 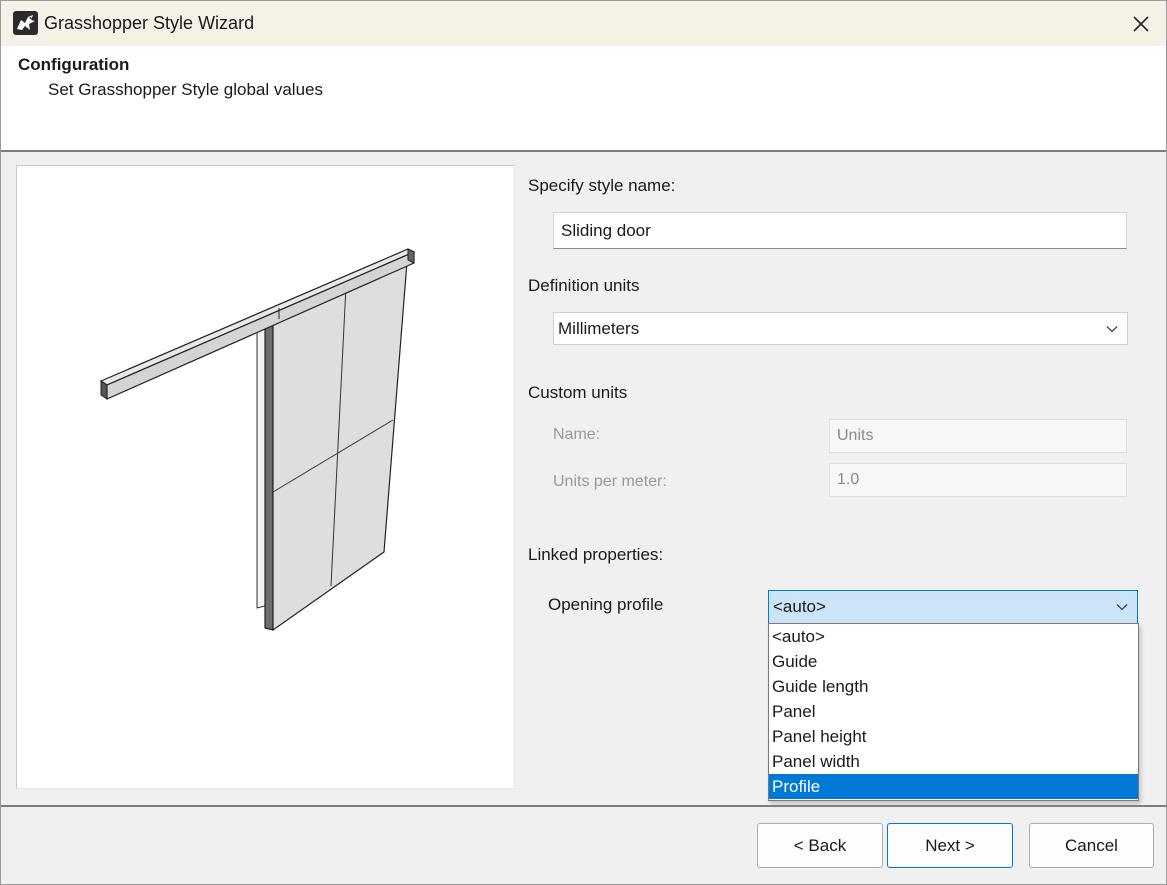 What do you see at coordinates (978, 480) in the screenshot?
I see `units-per-meter-input: 1.0` at bounding box center [978, 480].